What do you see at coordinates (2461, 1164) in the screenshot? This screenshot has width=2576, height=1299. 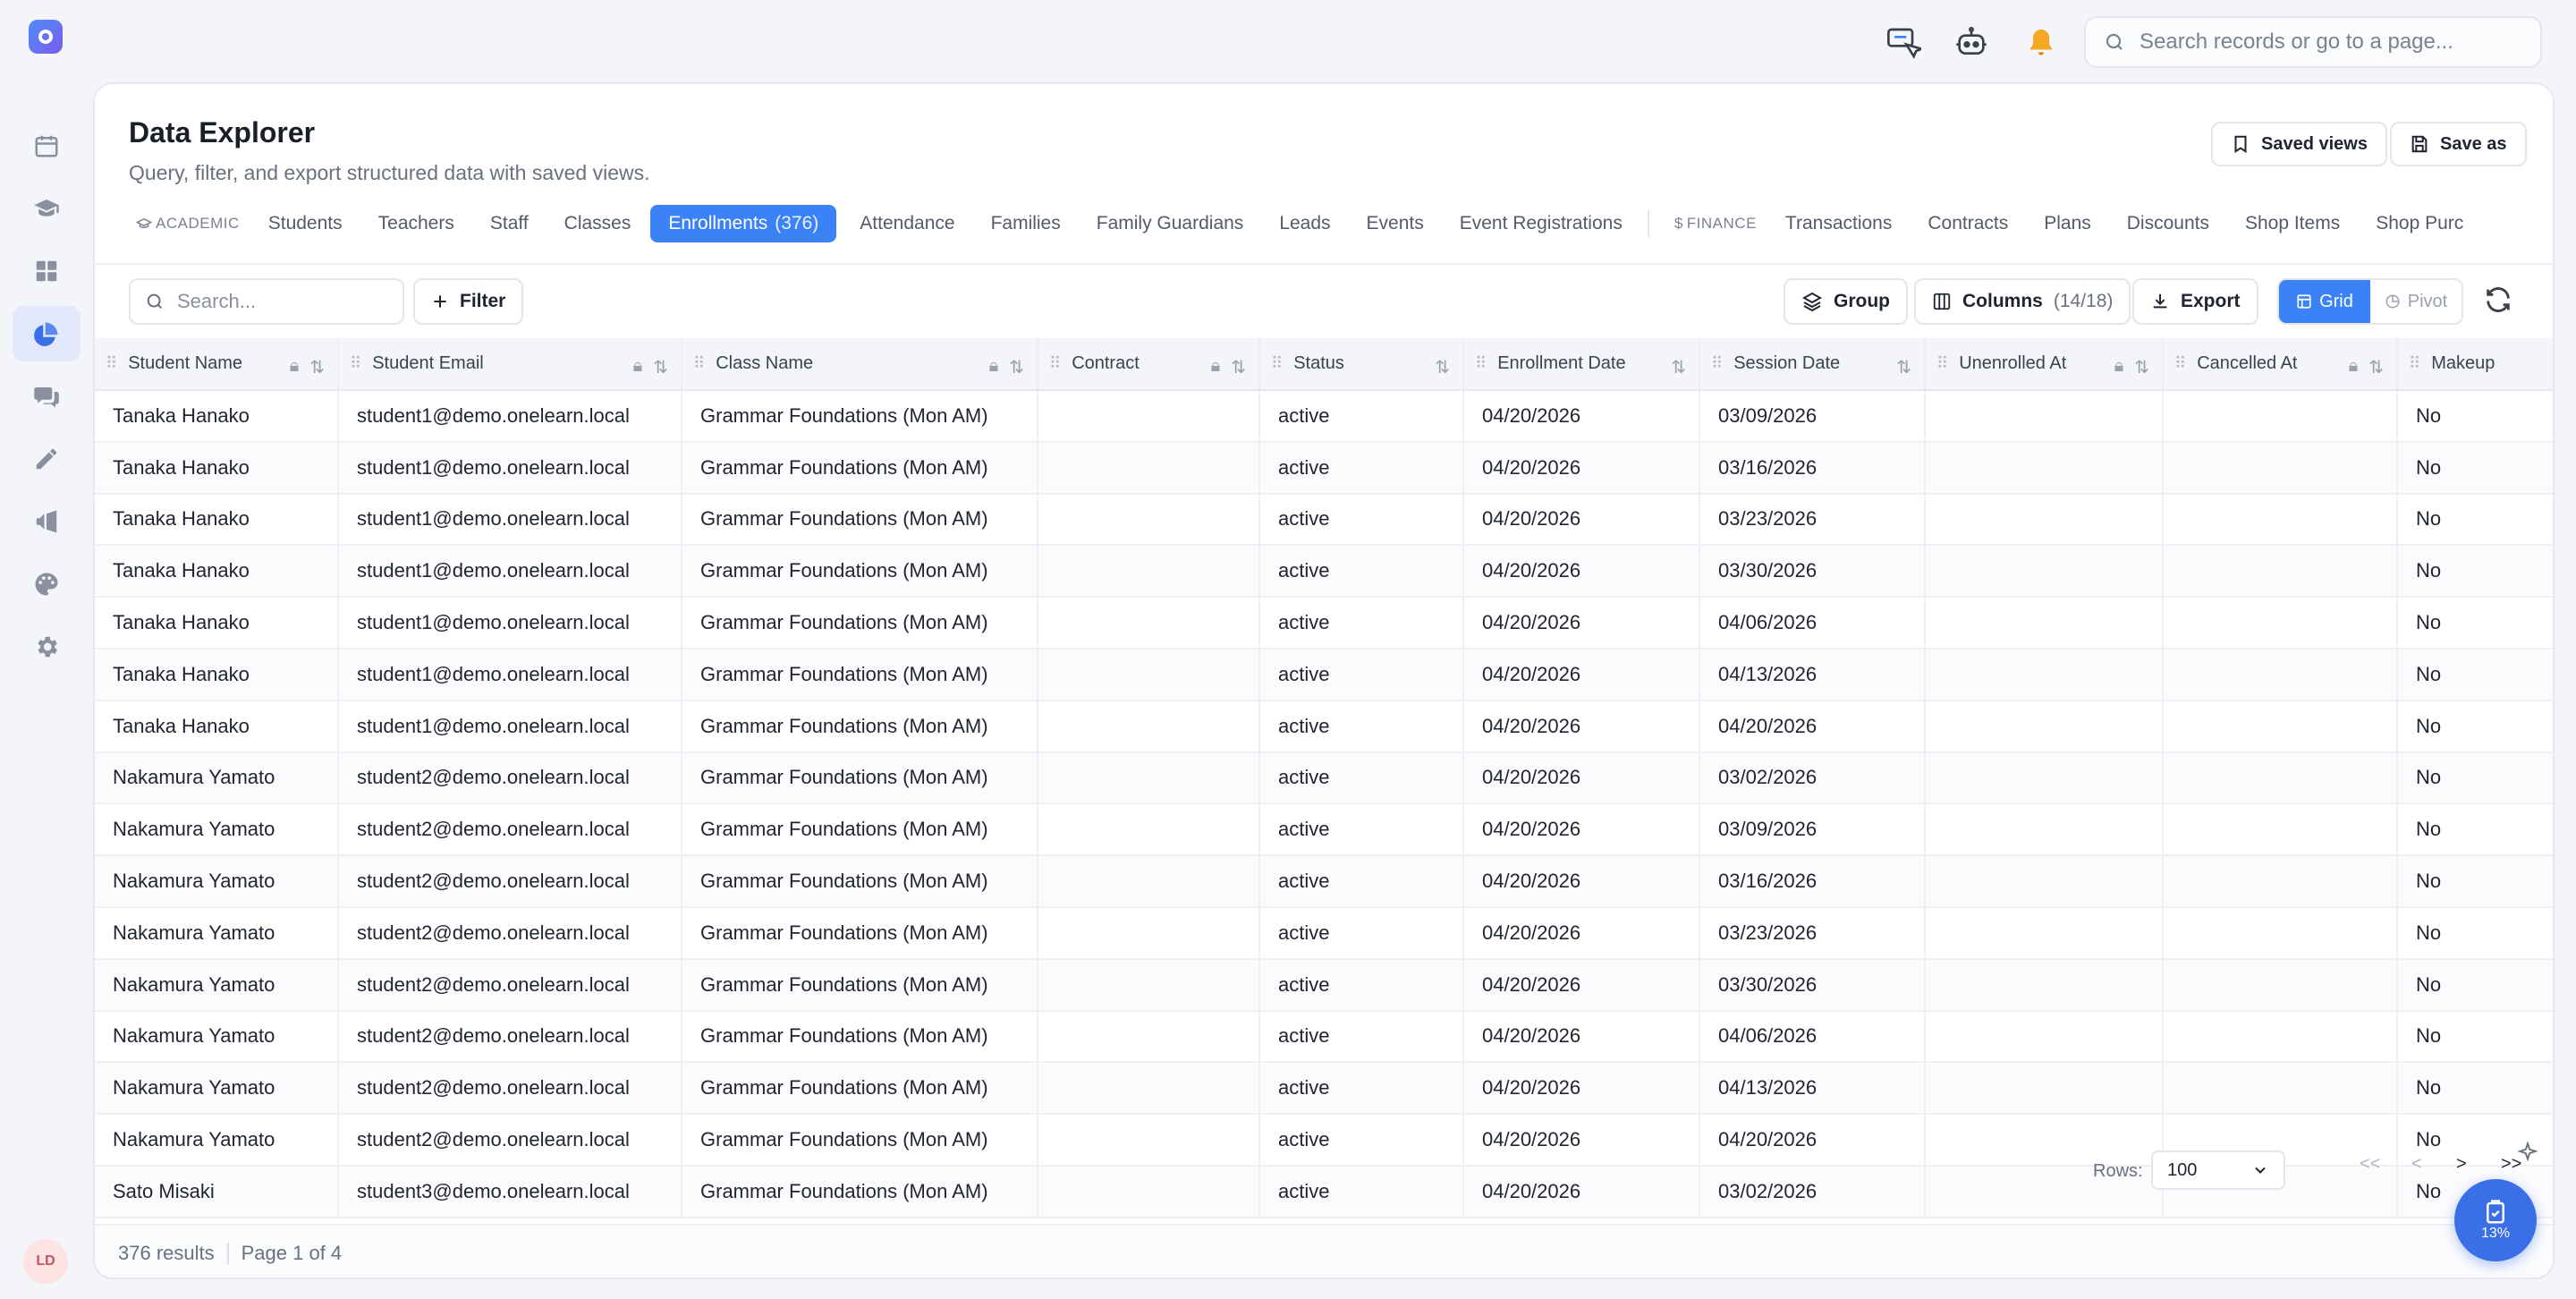 I see `next-page-button: >` at bounding box center [2461, 1164].